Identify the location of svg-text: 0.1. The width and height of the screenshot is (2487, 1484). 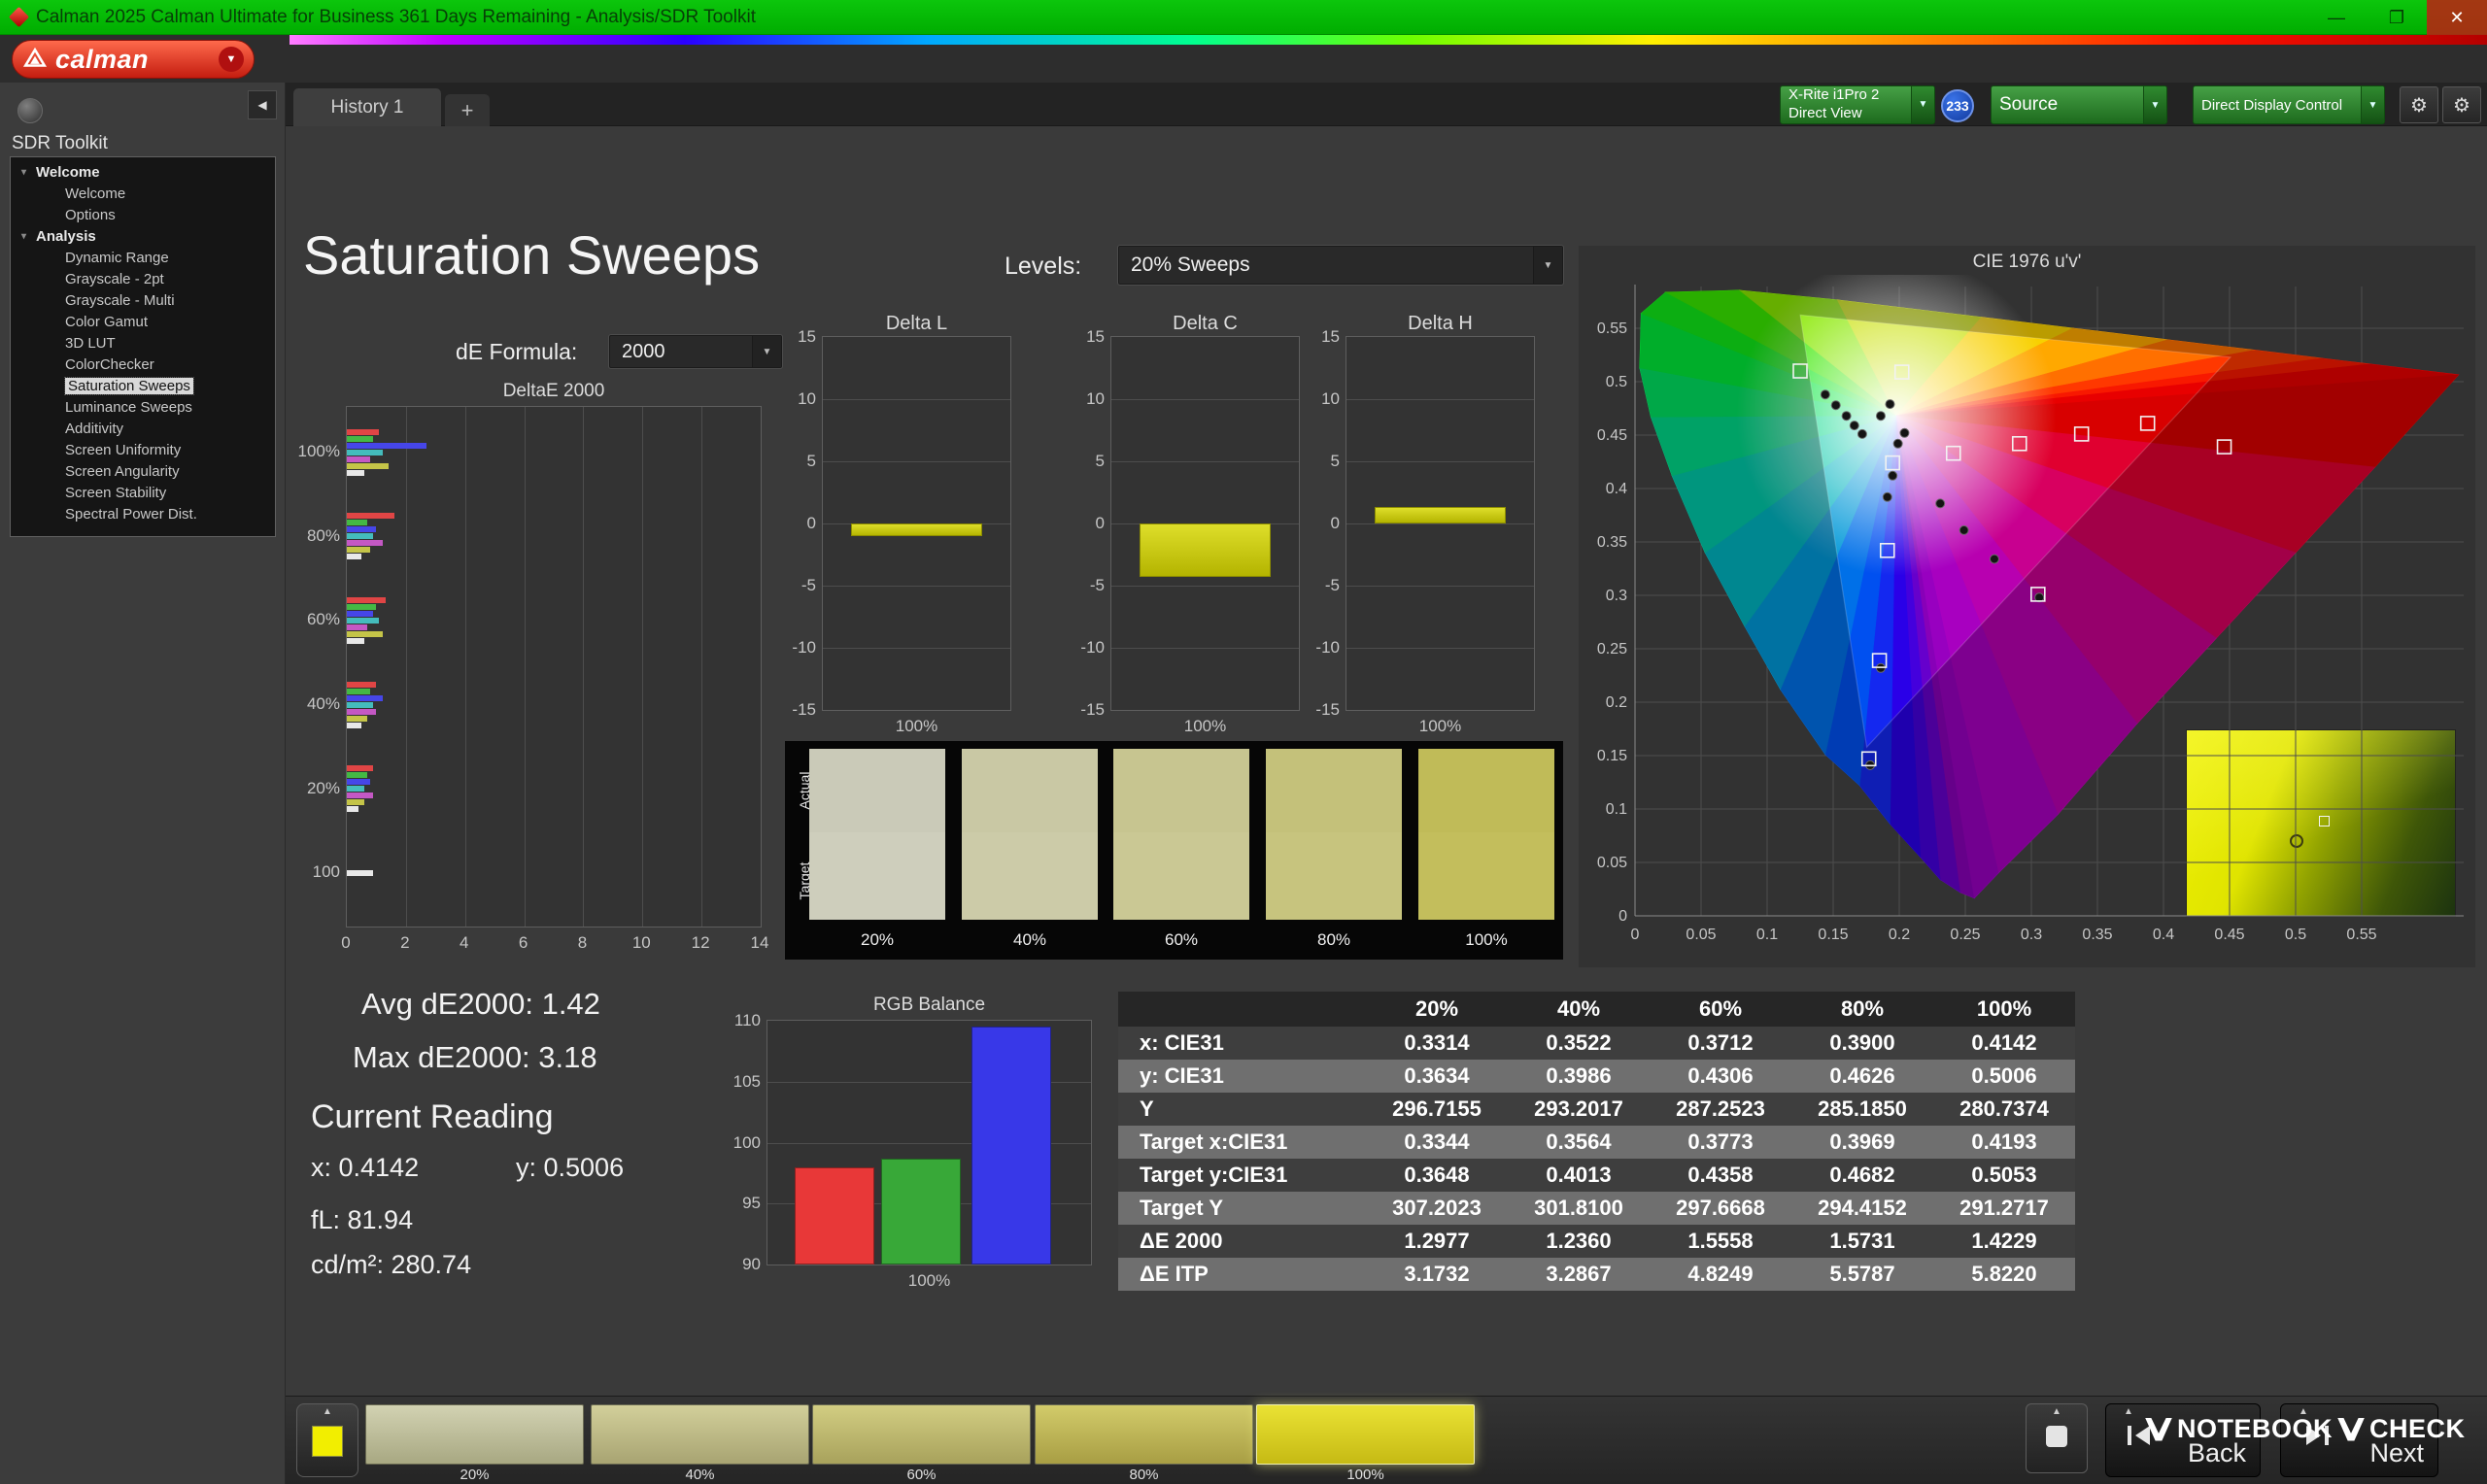
(1767, 935).